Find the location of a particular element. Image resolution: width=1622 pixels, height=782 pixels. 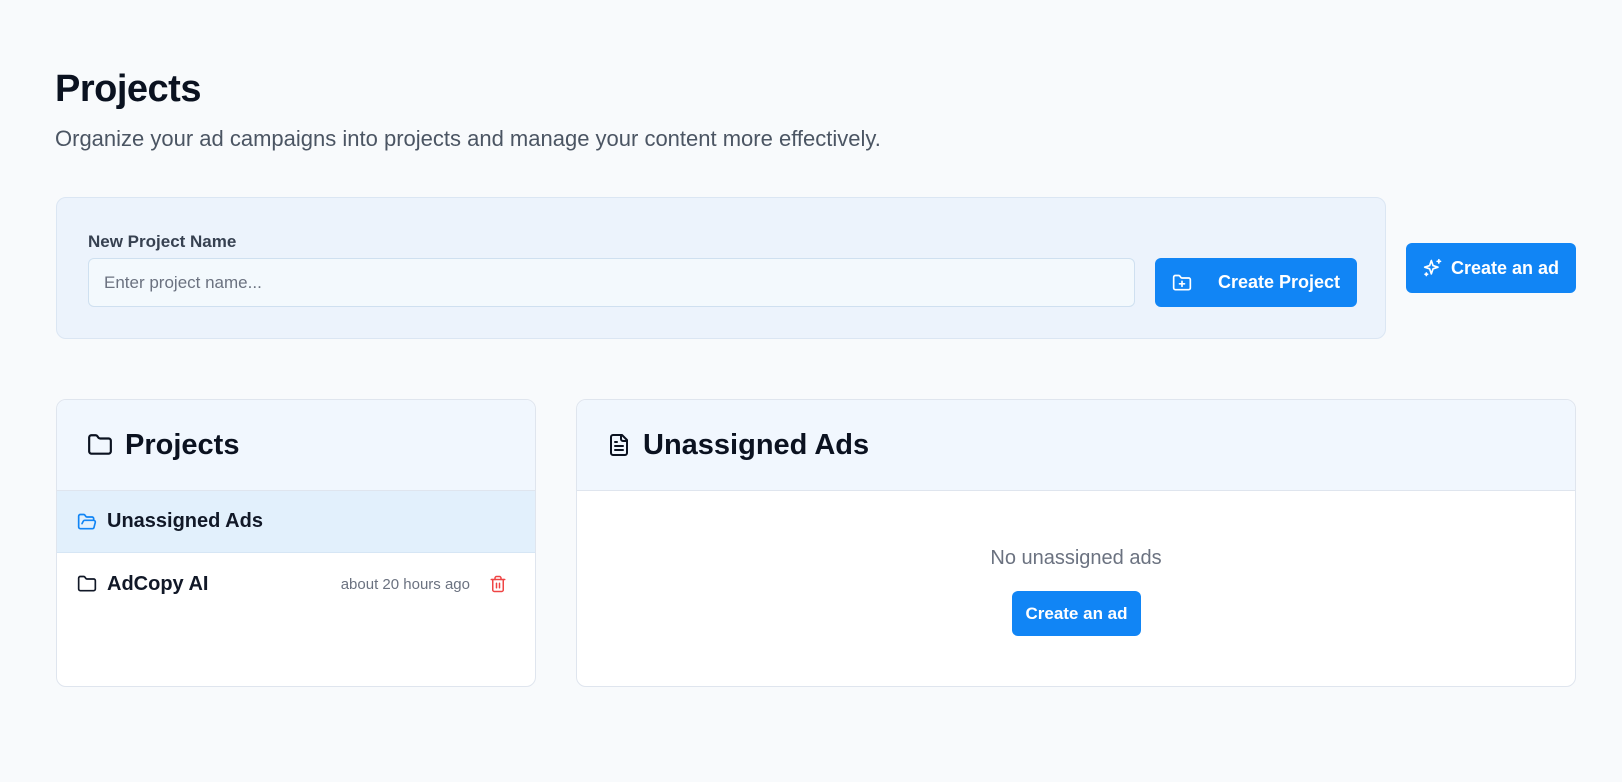

file-text-icon is located at coordinates (619, 445).